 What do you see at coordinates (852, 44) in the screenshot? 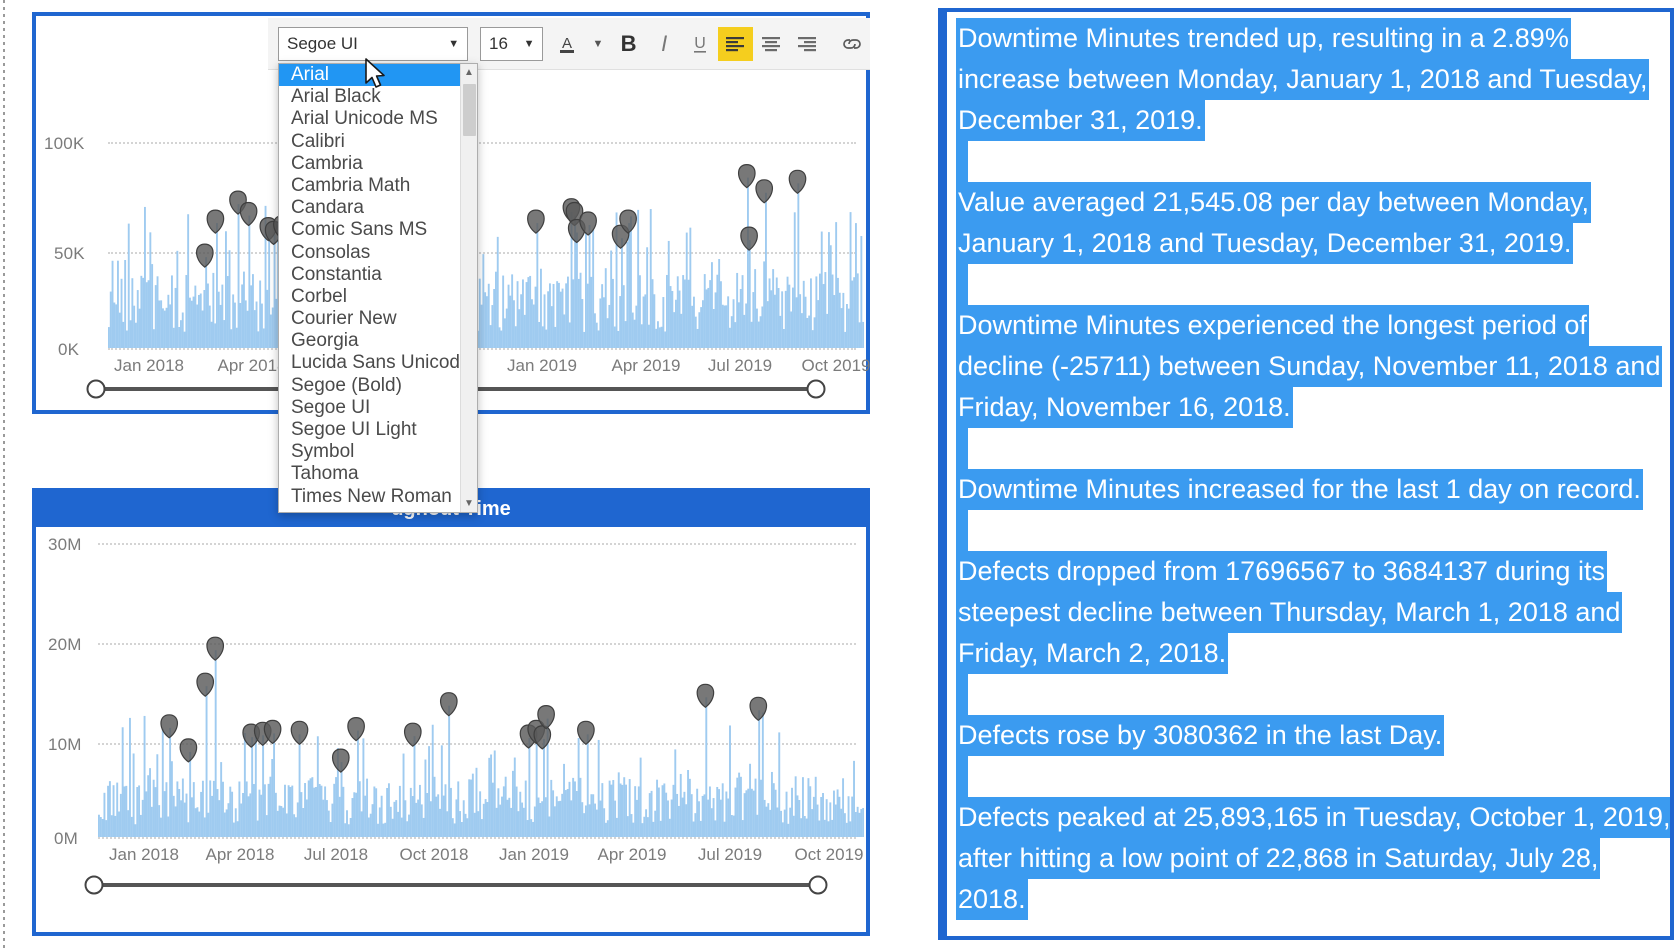
I see `insert-link-button` at bounding box center [852, 44].